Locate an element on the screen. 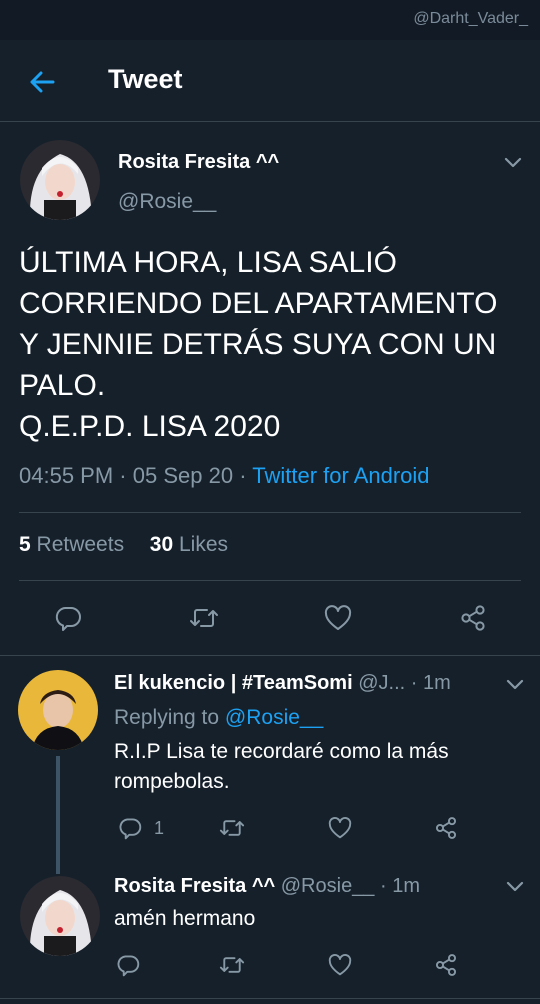 Image resolution: width=540 pixels, height=1004 pixels. likes-stat: 30 Likes is located at coordinates (189, 544).